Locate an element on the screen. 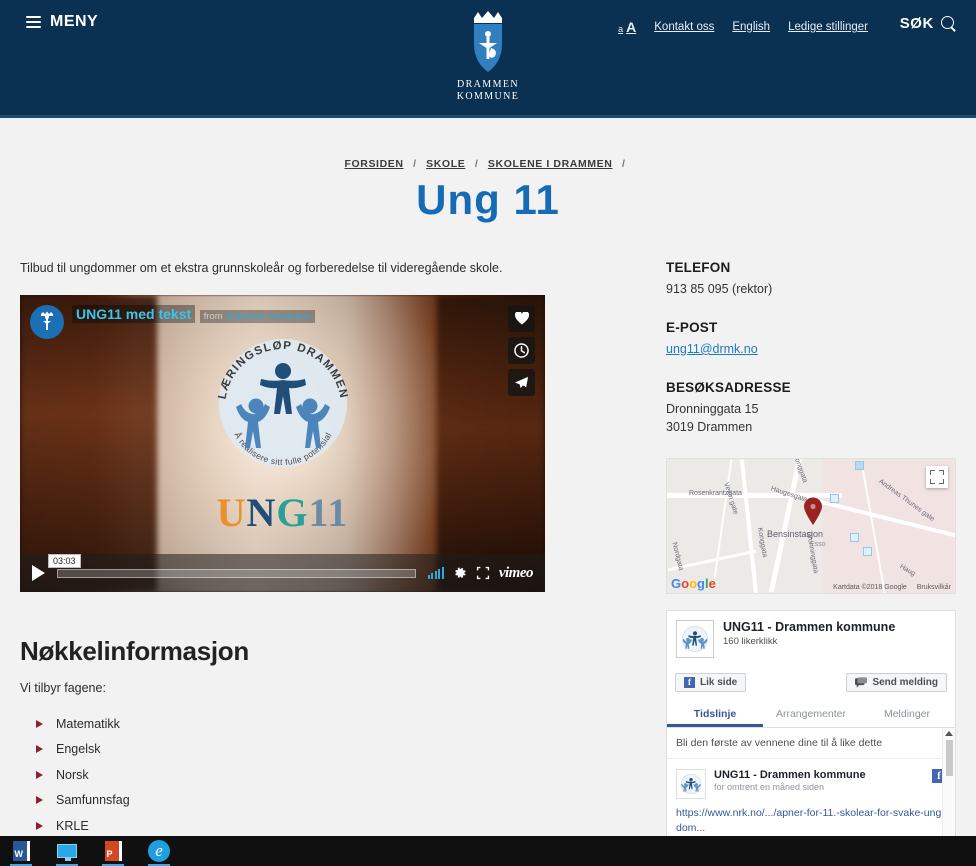 The width and height of the screenshot is (976, 866). clock-icon is located at coordinates (521, 350).